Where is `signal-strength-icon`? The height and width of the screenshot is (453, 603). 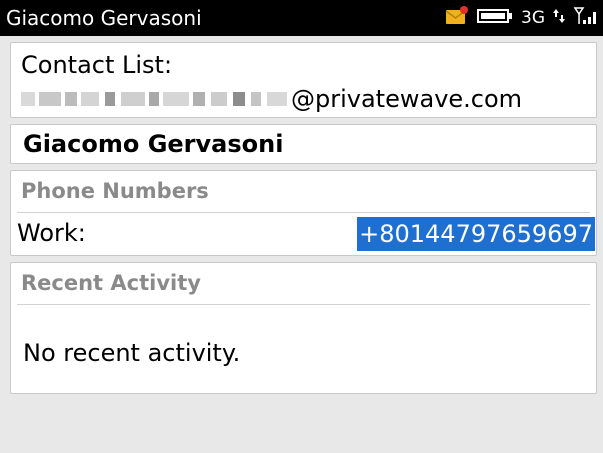
signal-strength-icon is located at coordinates (586, 18).